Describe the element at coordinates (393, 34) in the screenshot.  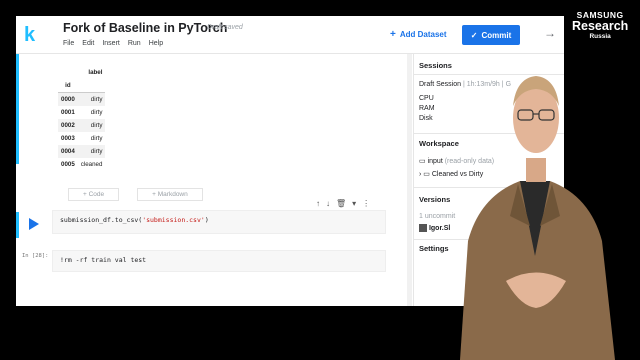
I see `plus-icon: +` at that location.